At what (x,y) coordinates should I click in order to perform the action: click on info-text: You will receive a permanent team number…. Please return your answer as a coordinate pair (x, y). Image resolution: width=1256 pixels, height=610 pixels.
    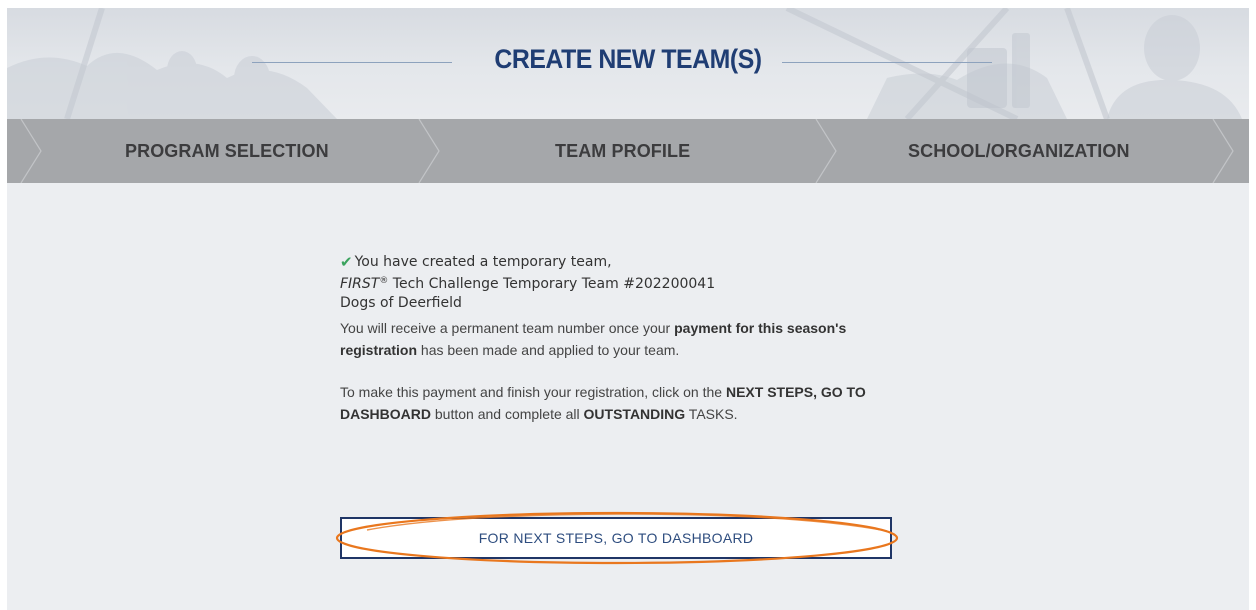
    Looking at the image, I should click on (507, 328).